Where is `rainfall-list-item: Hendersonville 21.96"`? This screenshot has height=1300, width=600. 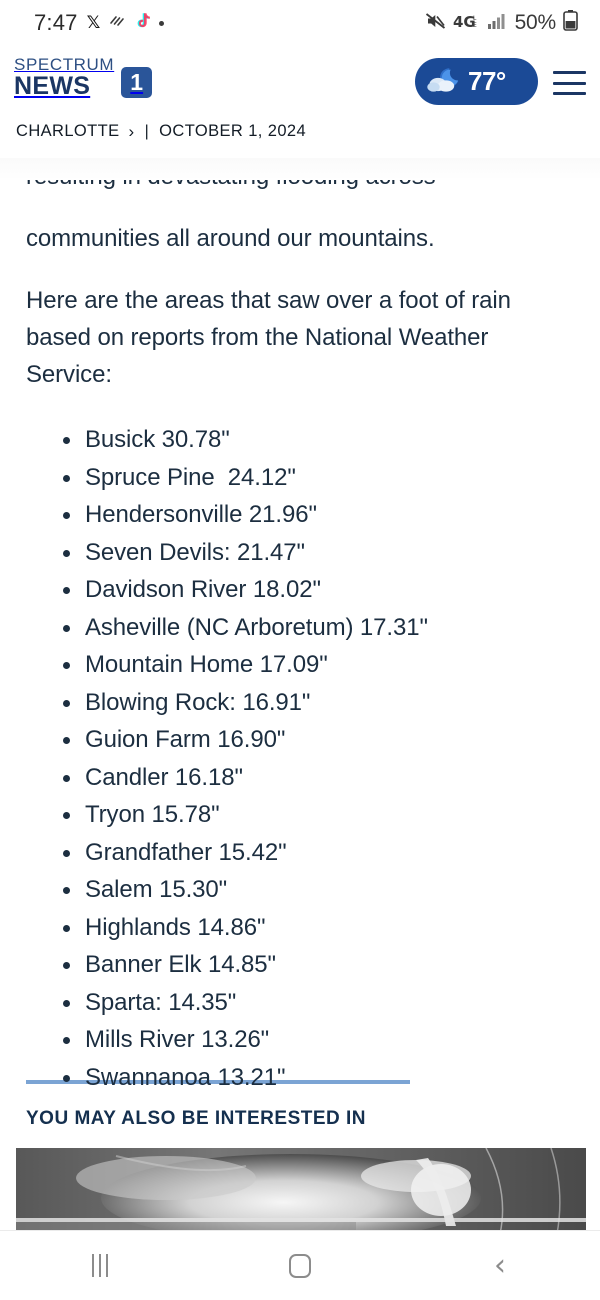
rainfall-list-item: Hendersonville 21.96" is located at coordinates (300, 515).